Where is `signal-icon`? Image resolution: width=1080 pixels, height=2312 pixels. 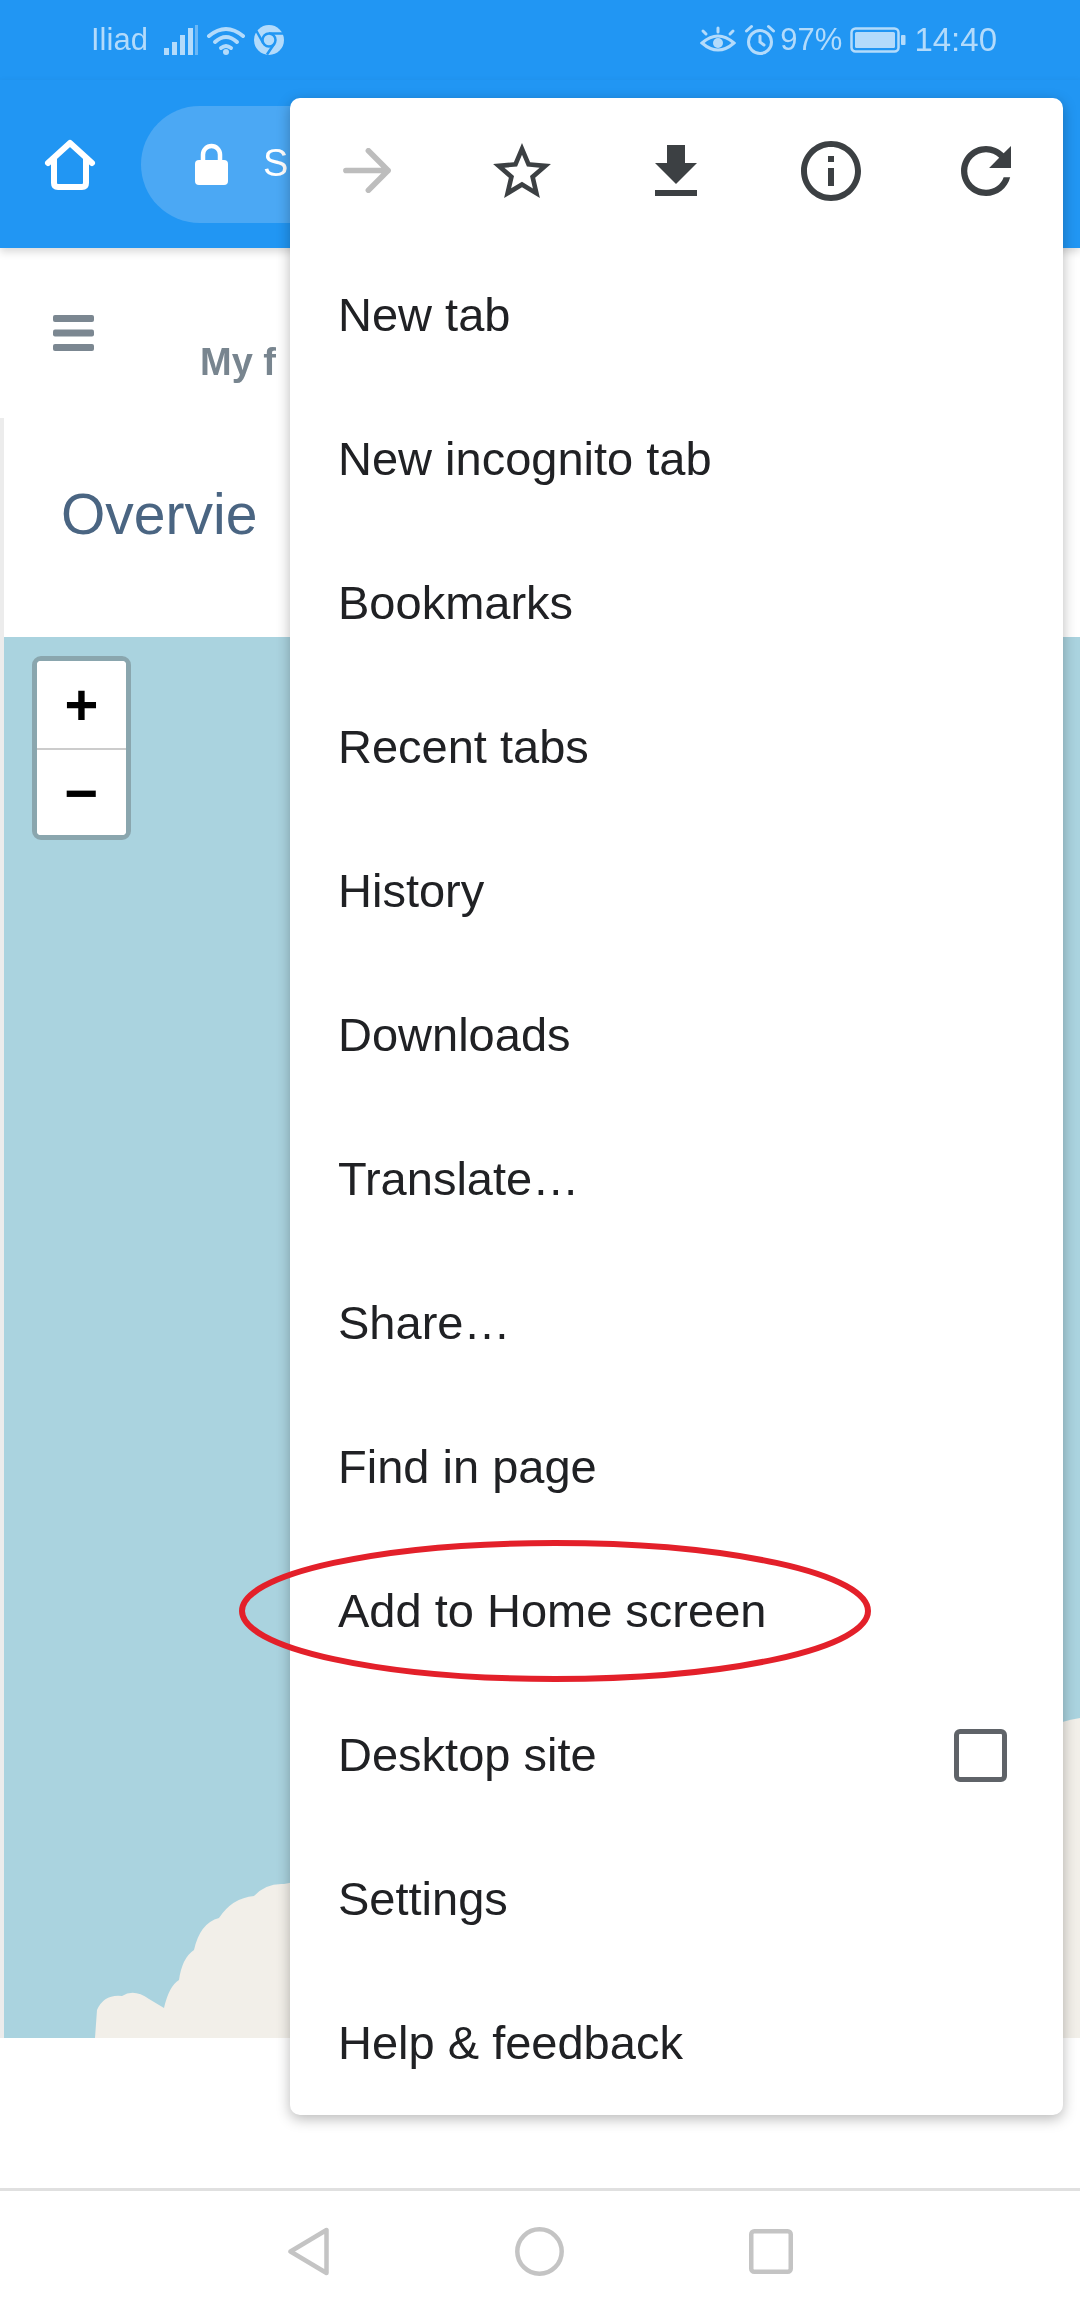
signal-icon is located at coordinates (180, 40).